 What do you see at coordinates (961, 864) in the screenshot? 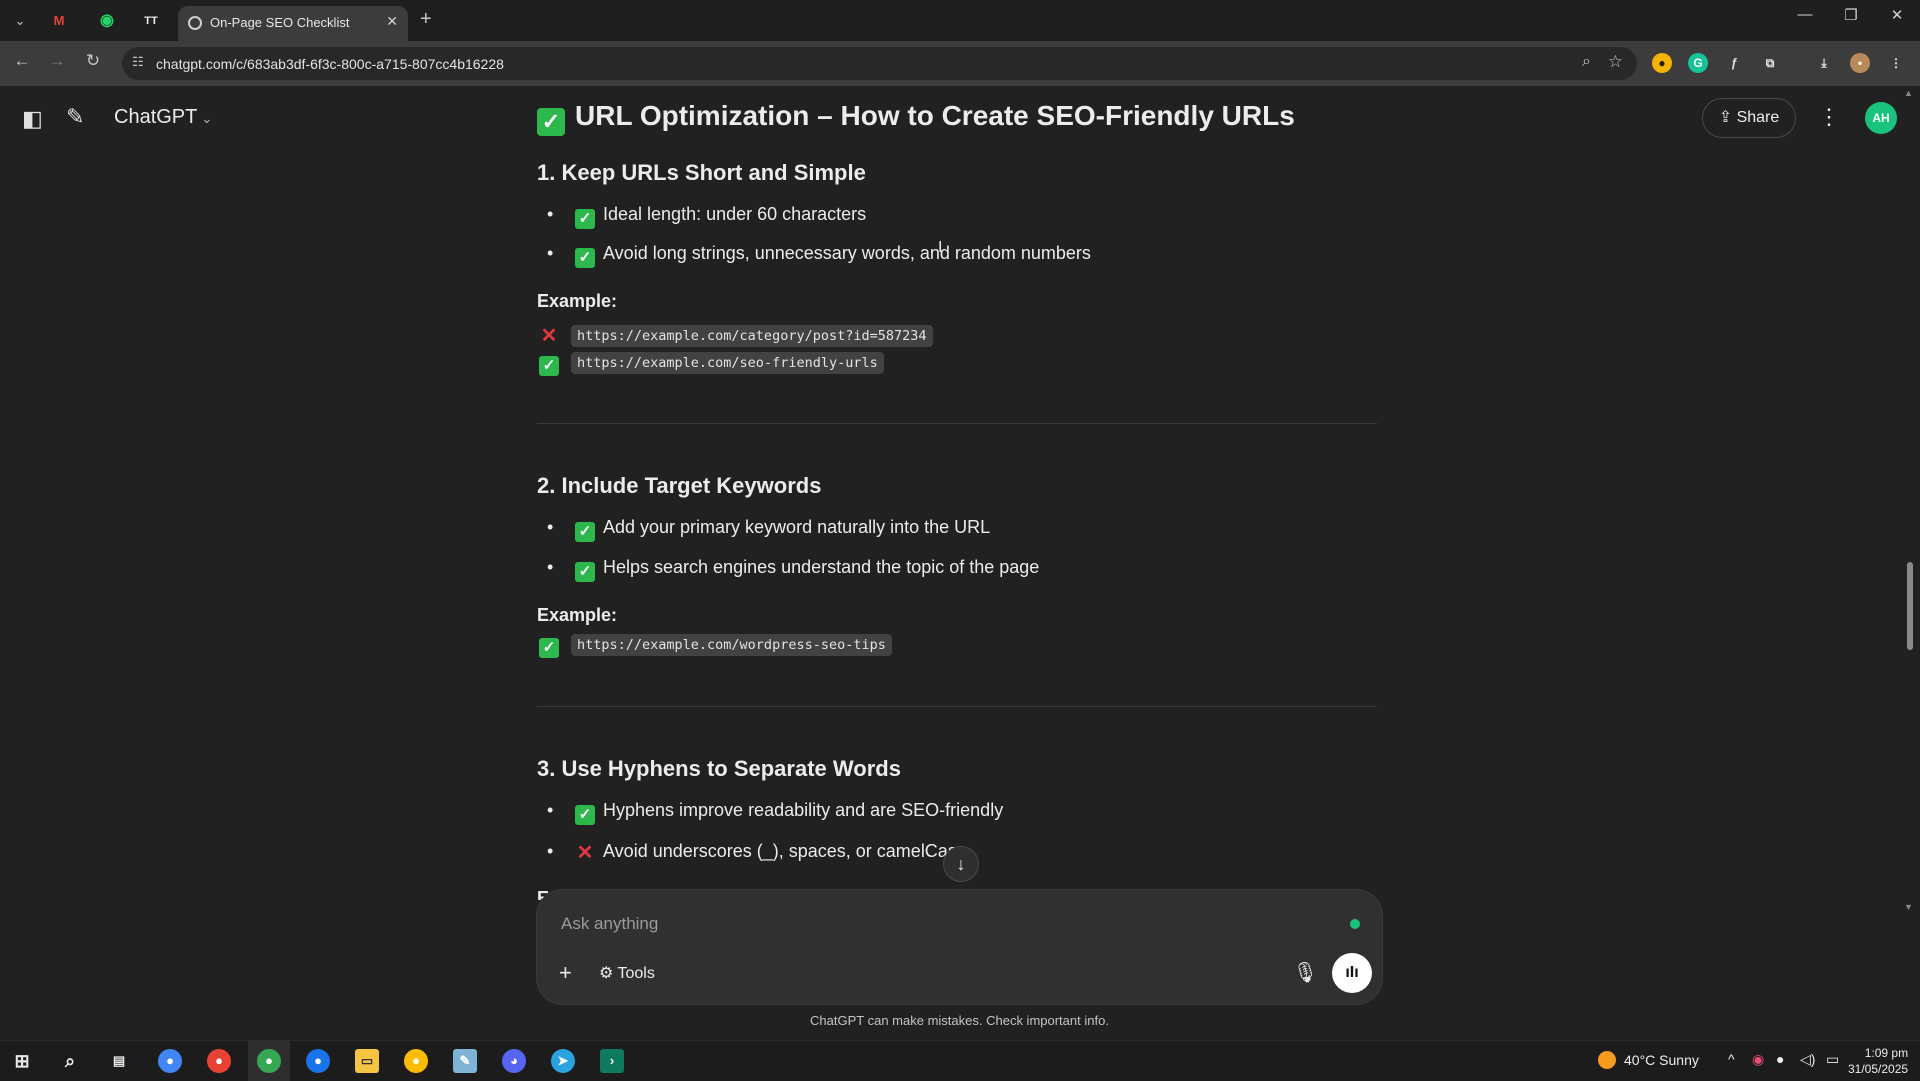
I see `scroll-to-bottom-button: ↓` at bounding box center [961, 864].